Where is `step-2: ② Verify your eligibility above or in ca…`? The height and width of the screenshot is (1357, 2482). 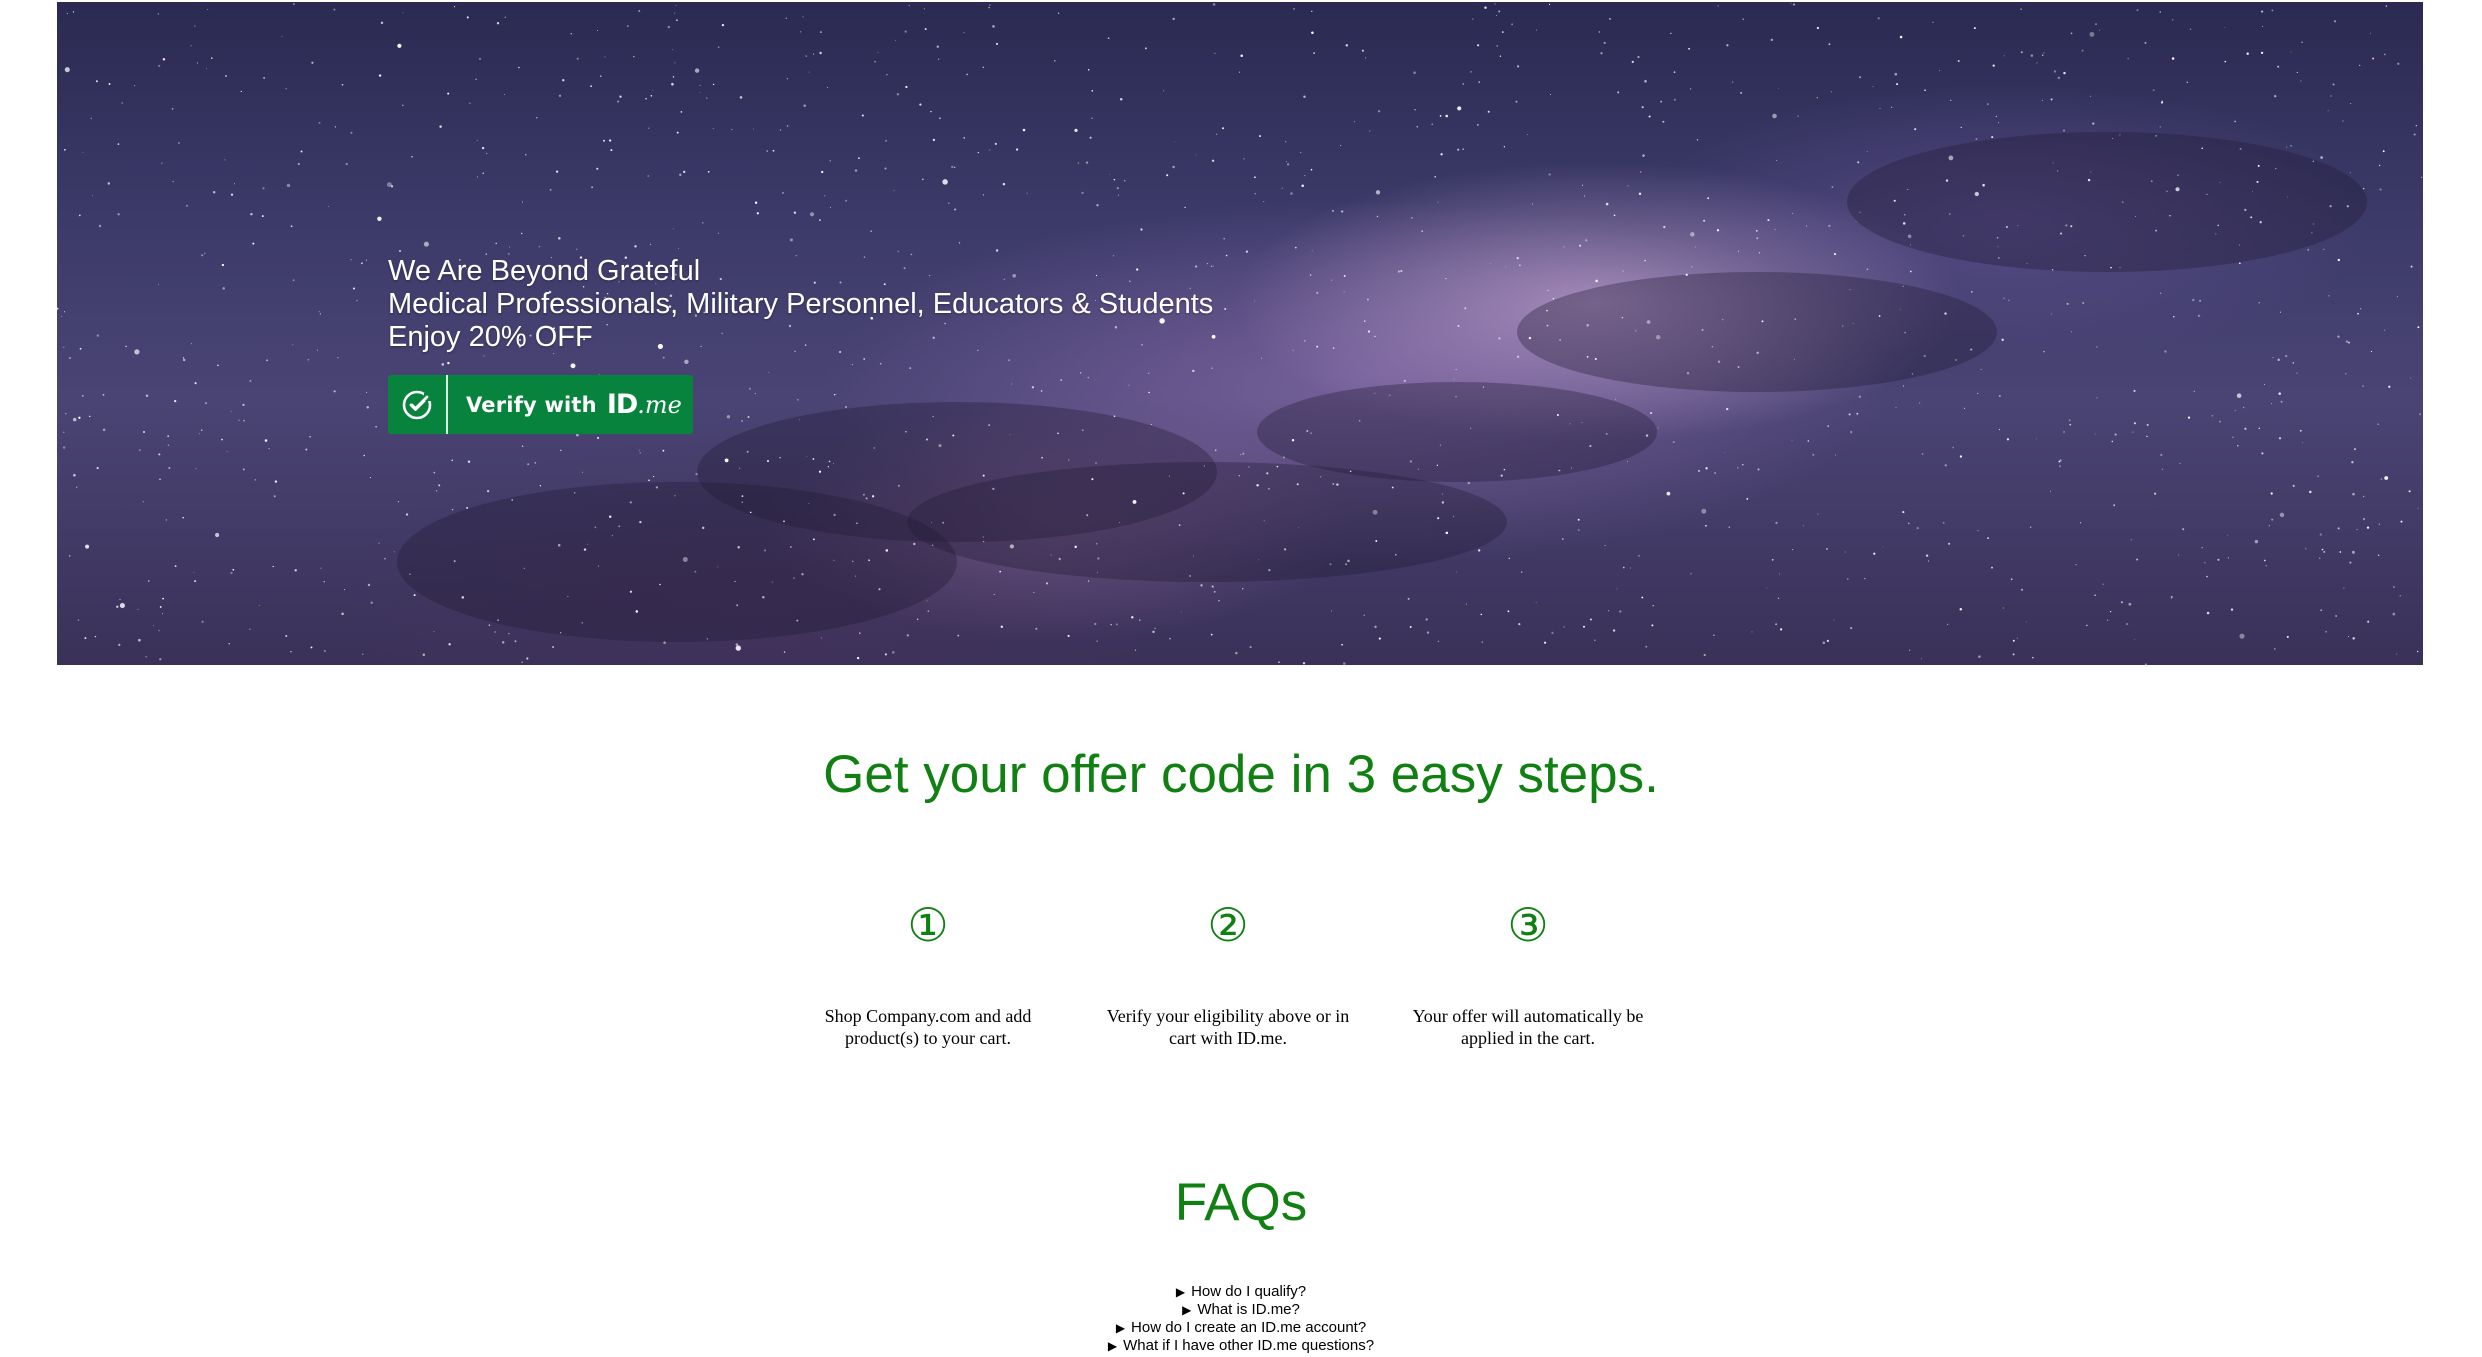 step-2: ② Verify your eligibility above or in ca… is located at coordinates (1228, 972).